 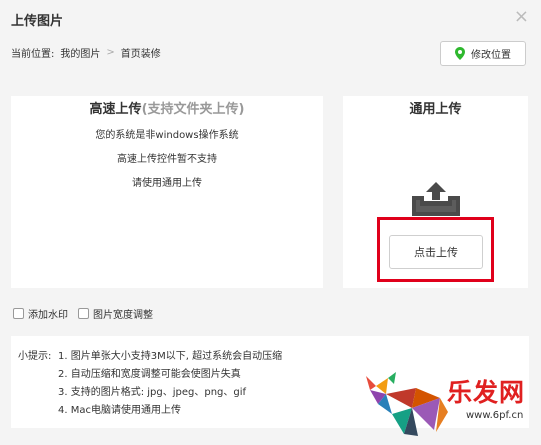 What do you see at coordinates (460, 53) in the screenshot?
I see `location-pin-icon` at bounding box center [460, 53].